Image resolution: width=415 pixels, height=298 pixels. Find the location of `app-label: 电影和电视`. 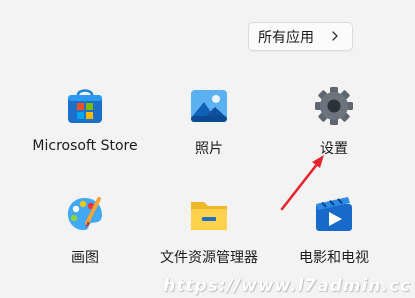

app-label: 电影和电视 is located at coordinates (334, 258).